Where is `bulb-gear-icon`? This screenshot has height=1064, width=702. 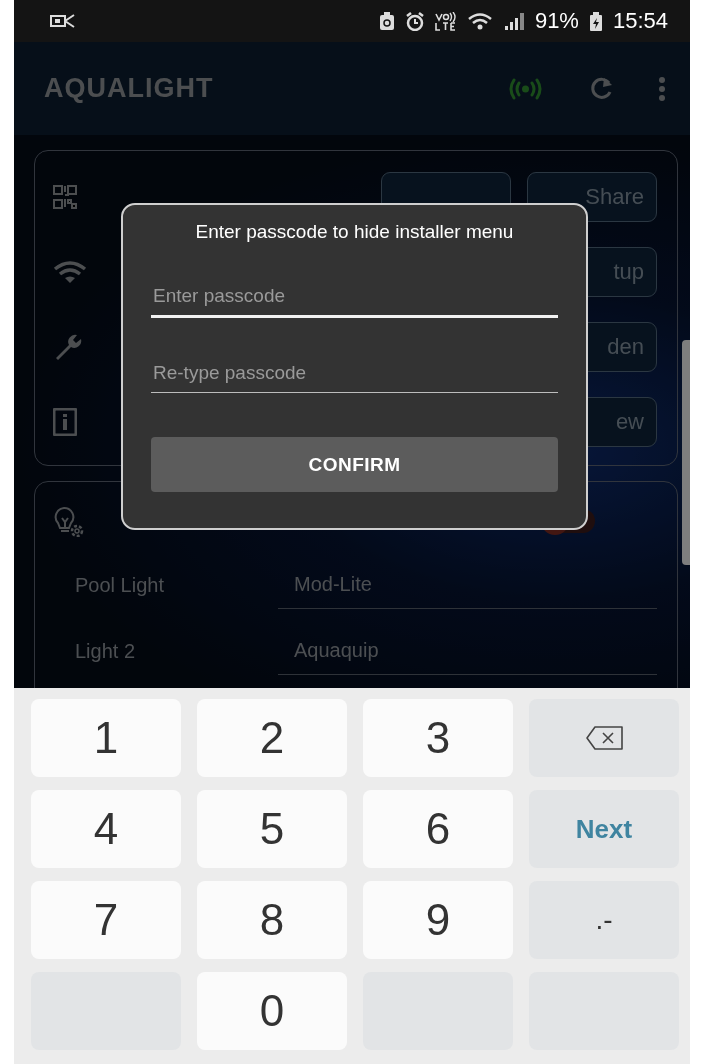
bulb-gear-icon is located at coordinates (68, 521).